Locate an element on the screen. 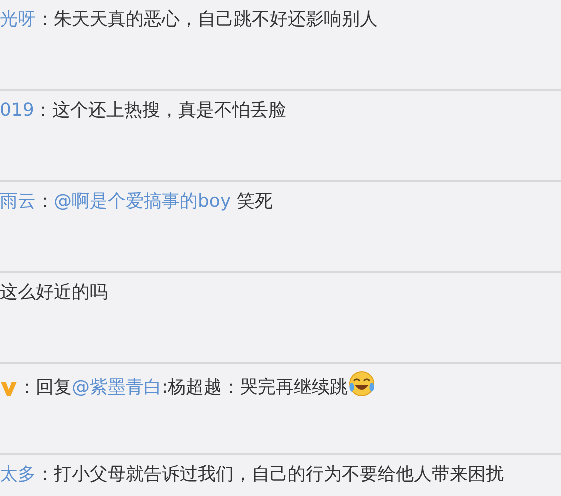 The width and height of the screenshot is (561, 496). comment-text: 019：这个还上热搜，真是不怕丢脸 is located at coordinates (143, 111).